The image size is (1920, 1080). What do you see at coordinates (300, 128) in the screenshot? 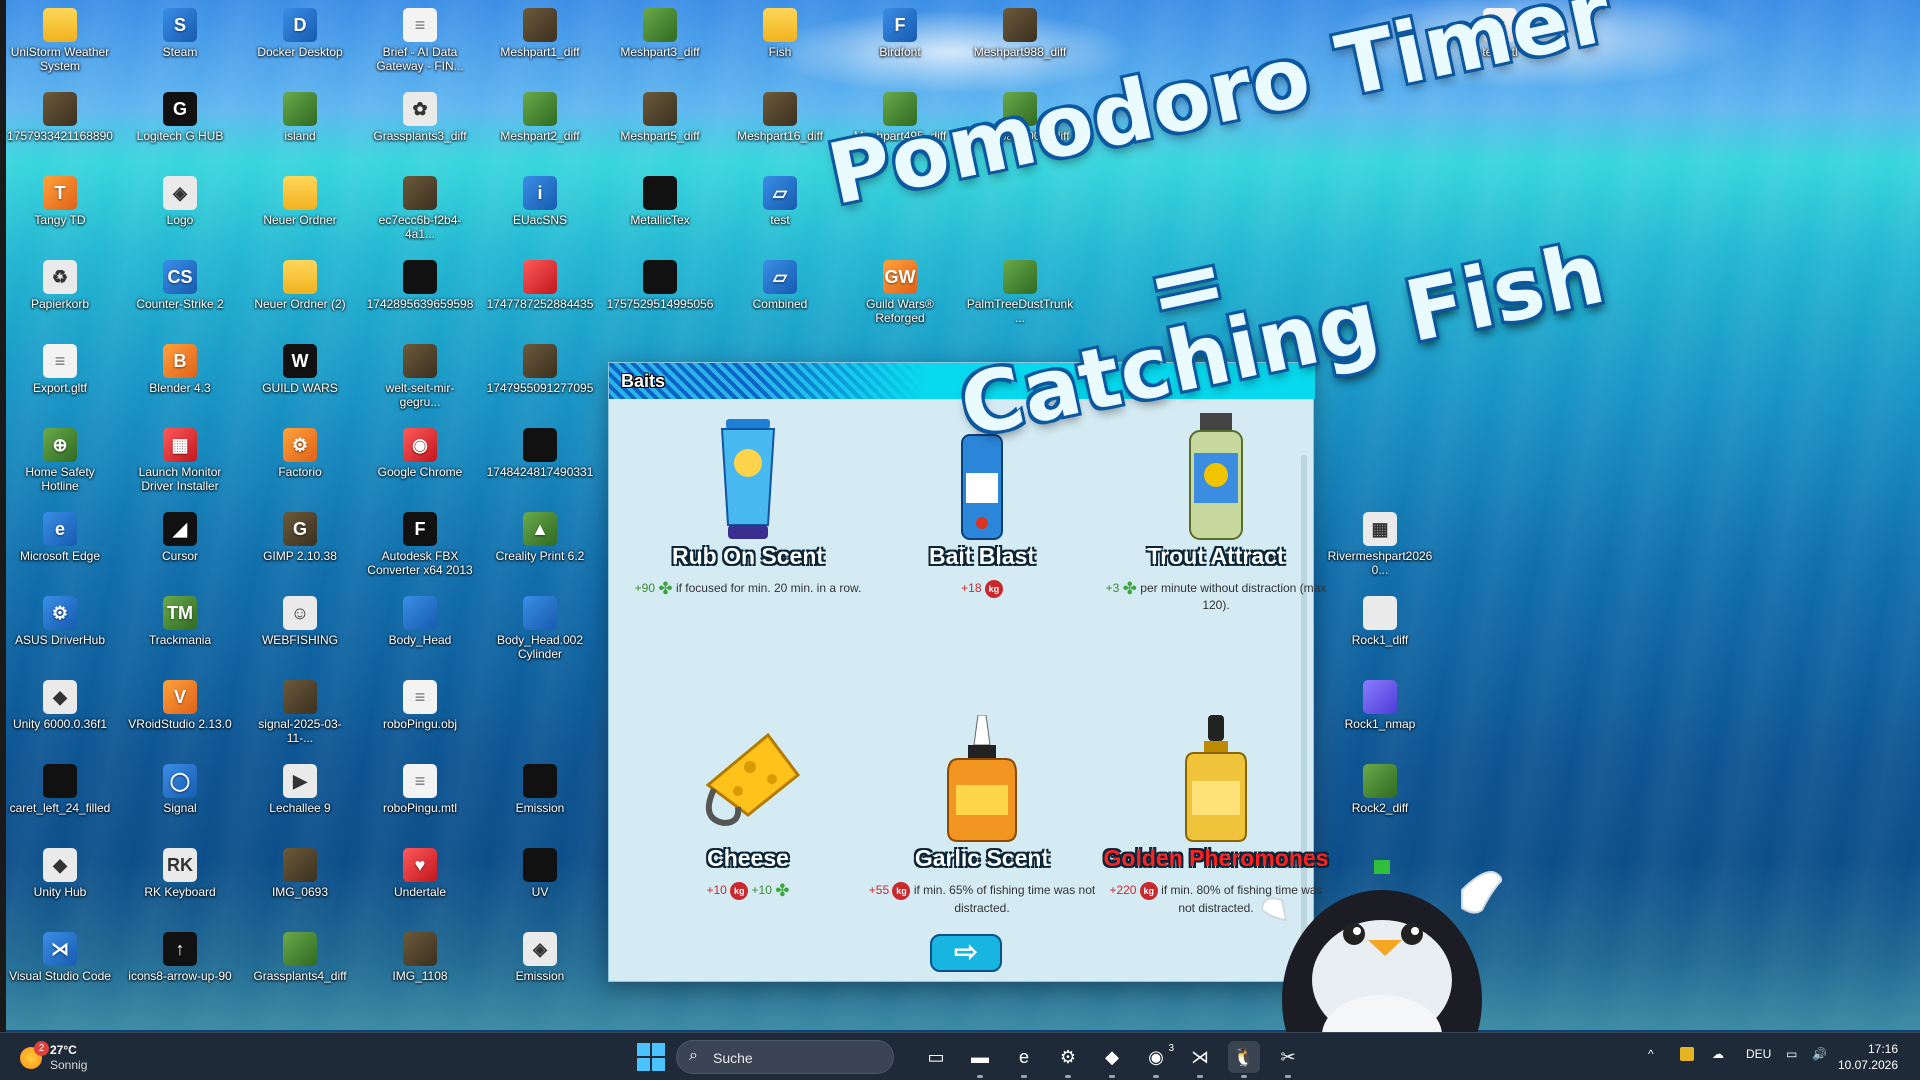
I see `desktop-icon-13: island` at bounding box center [300, 128].